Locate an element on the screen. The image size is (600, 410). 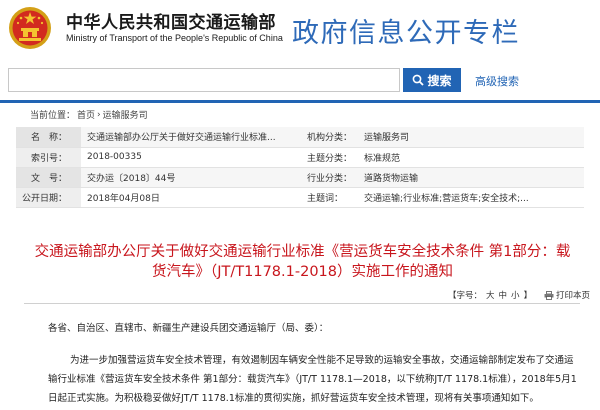
breadcrumb-prefix: 当前位置： is located at coordinates (53, 116).